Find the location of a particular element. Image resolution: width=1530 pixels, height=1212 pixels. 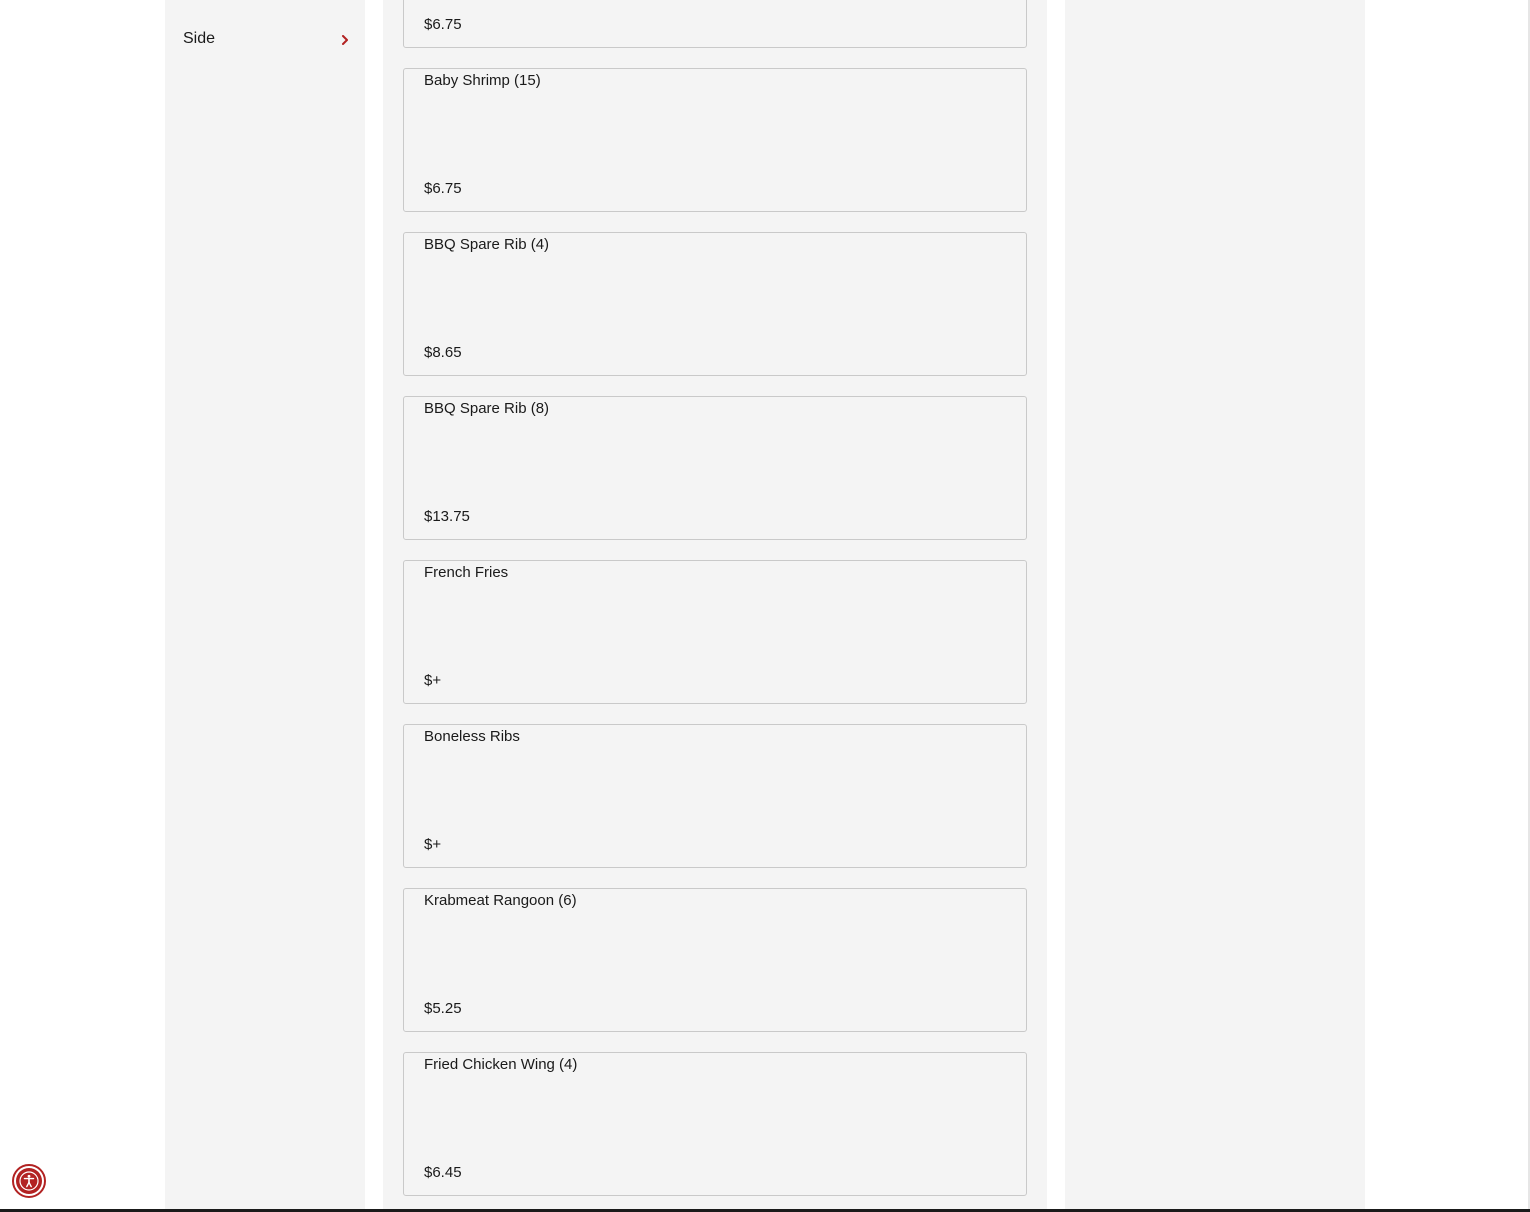

menu-item-card: French Fries $+ is located at coordinates (715, 632).